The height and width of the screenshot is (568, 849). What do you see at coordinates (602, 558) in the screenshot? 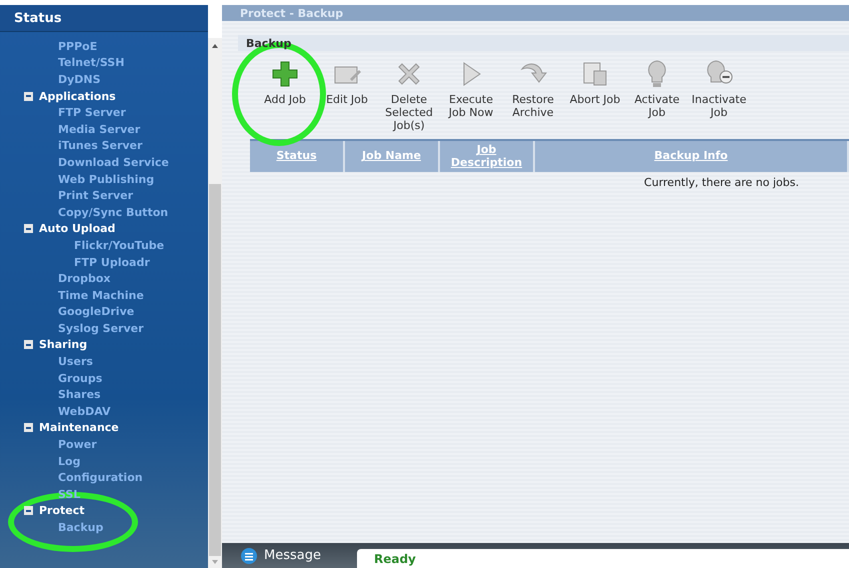
I see `status-message-field: Ready` at bounding box center [602, 558].